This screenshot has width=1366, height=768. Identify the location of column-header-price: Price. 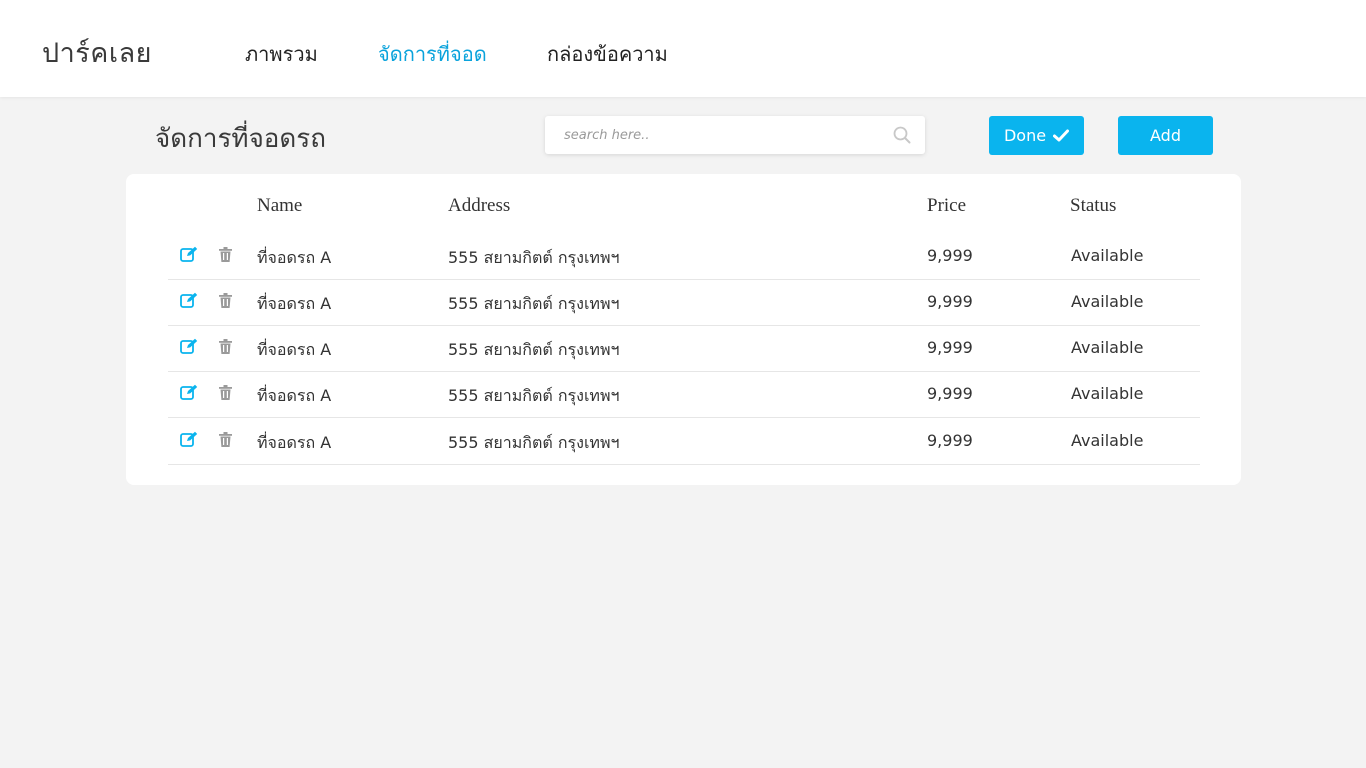
(947, 205).